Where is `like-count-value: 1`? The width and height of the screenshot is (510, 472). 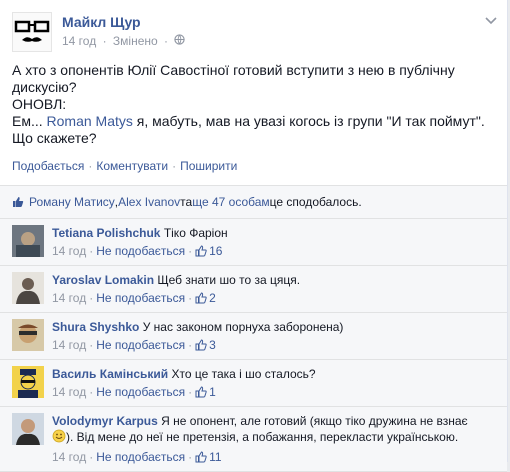
like-count-value: 1 is located at coordinates (212, 392).